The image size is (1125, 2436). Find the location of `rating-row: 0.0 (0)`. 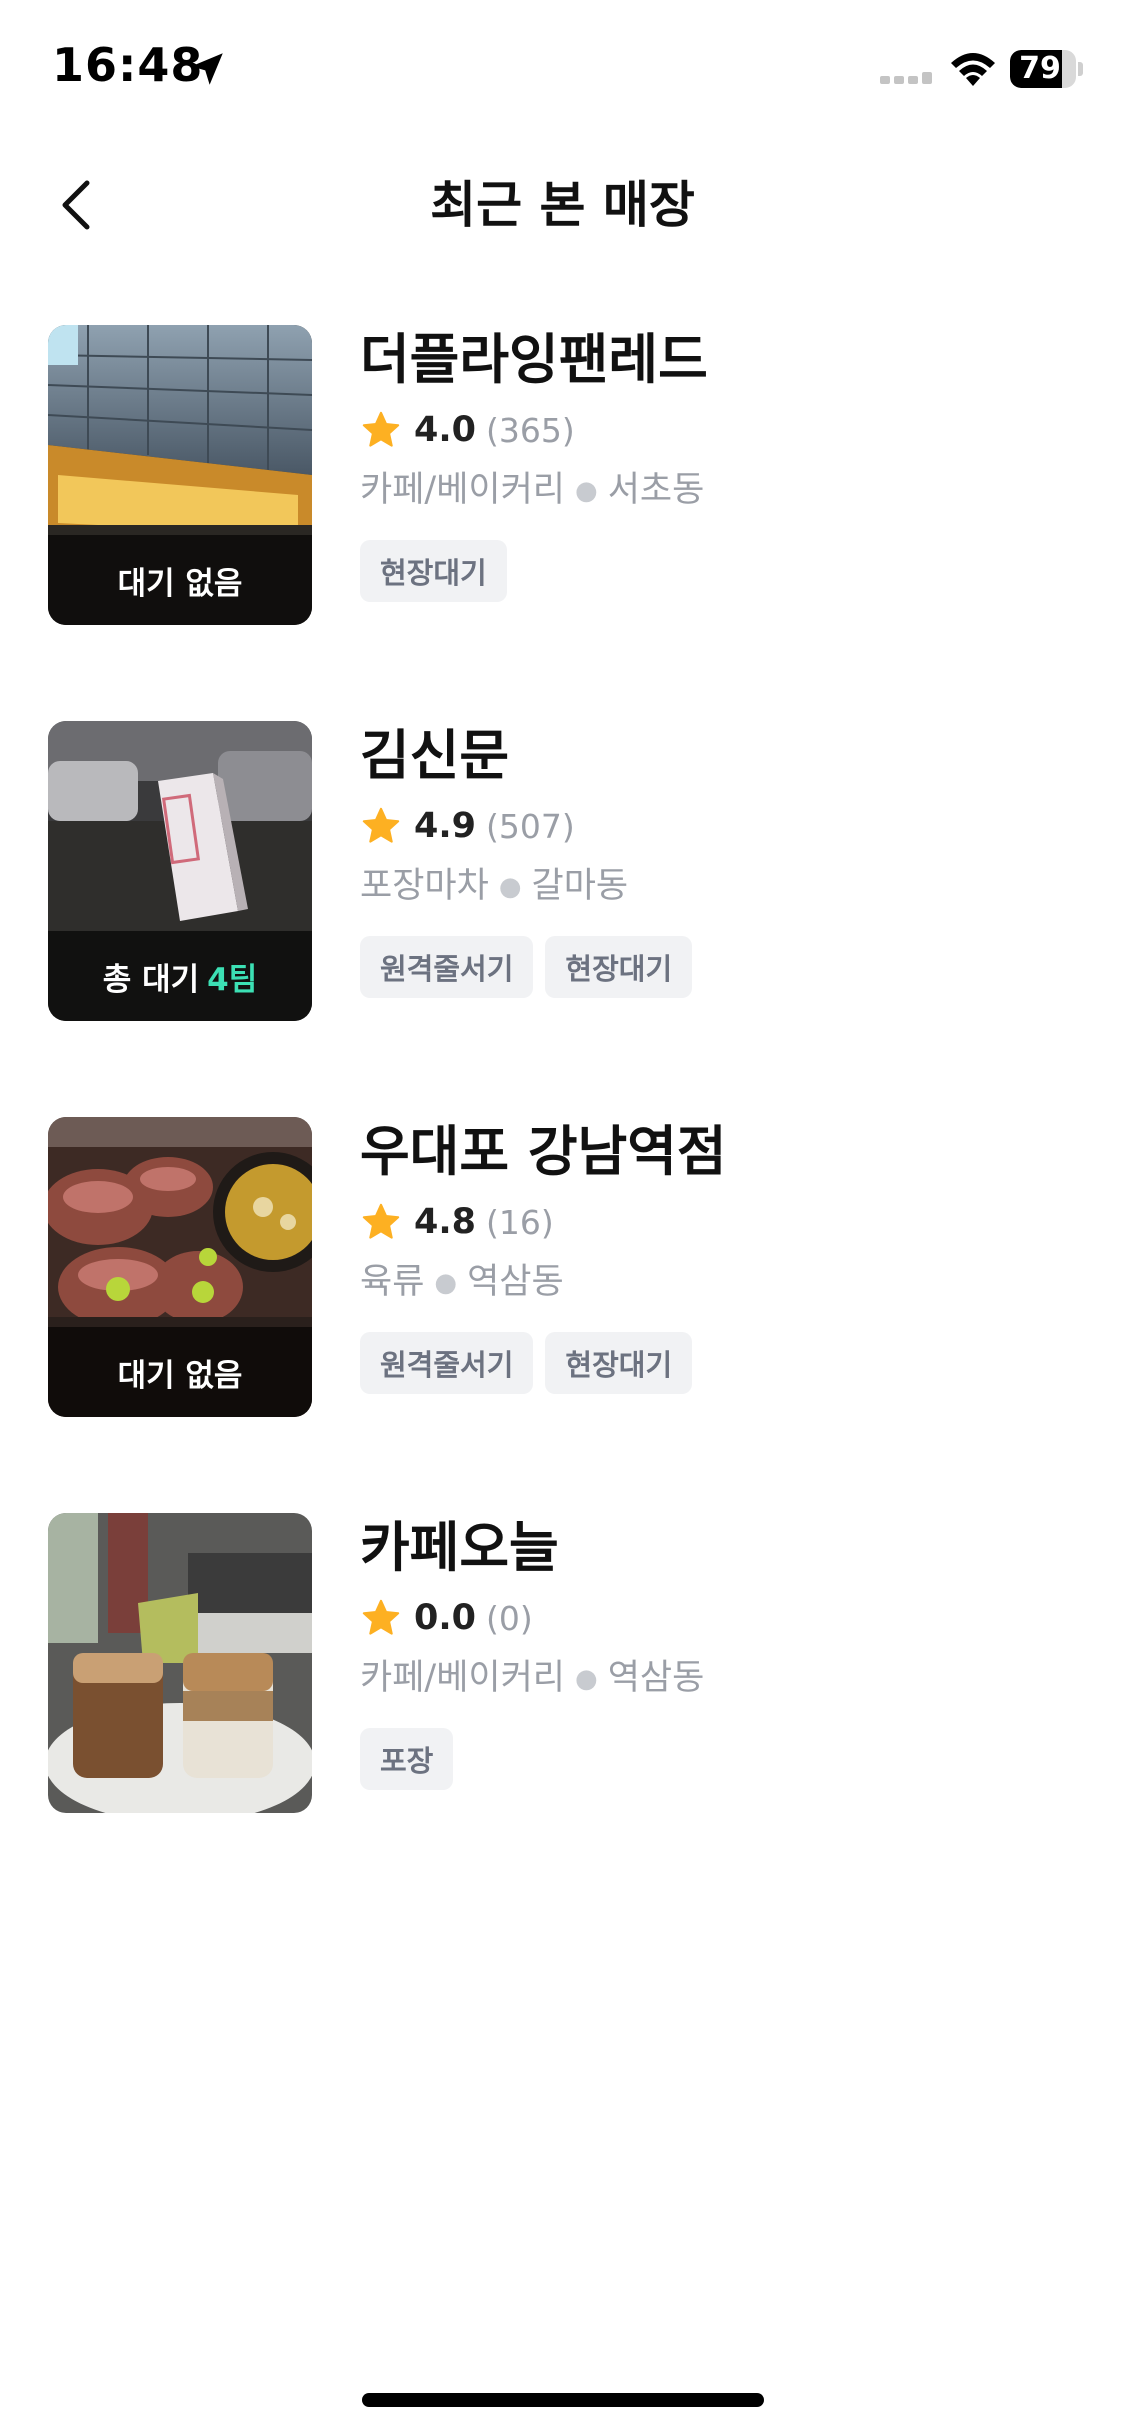

rating-row: 0.0 (0) is located at coordinates (720, 1618).